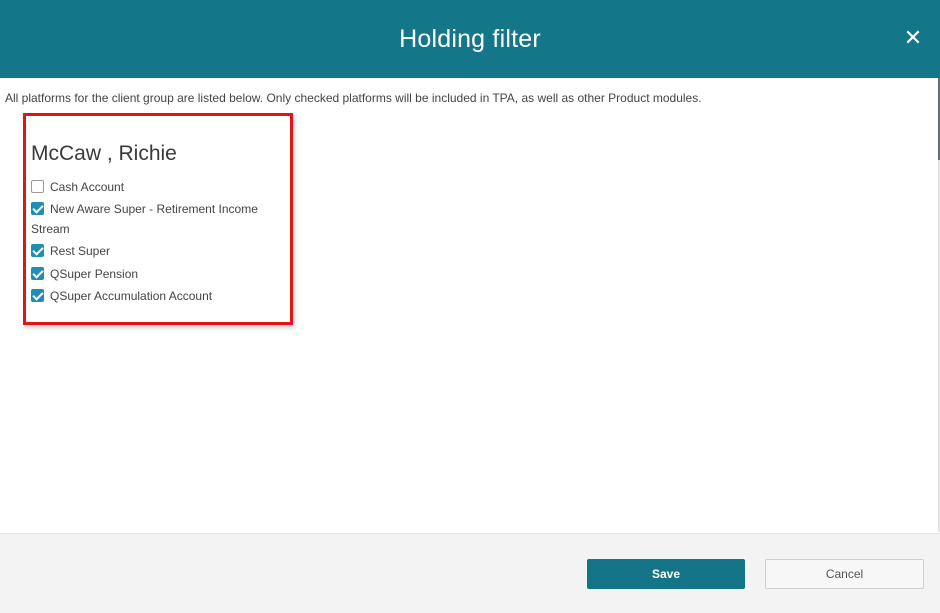  I want to click on platform-option-qsuper-pension: QSuper Pension, so click(84, 274).